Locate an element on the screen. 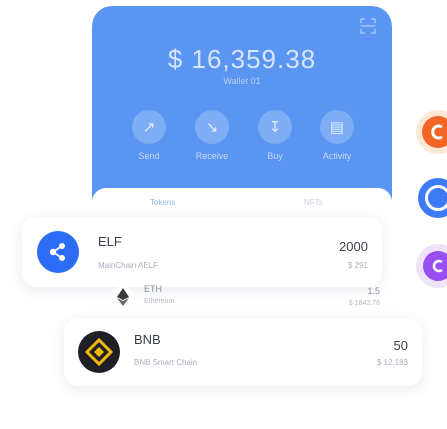  token-usd-value: $ 291 is located at coordinates (357, 265).